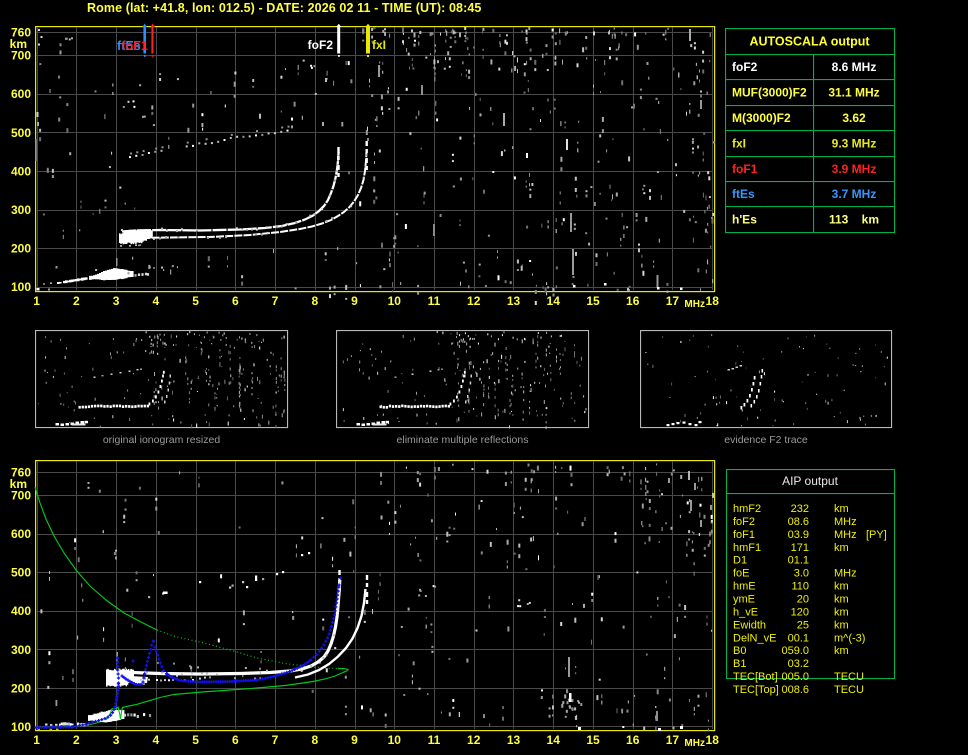 The image size is (968, 755). I want to click on svg-text: TEC[Bot], so click(755, 677).